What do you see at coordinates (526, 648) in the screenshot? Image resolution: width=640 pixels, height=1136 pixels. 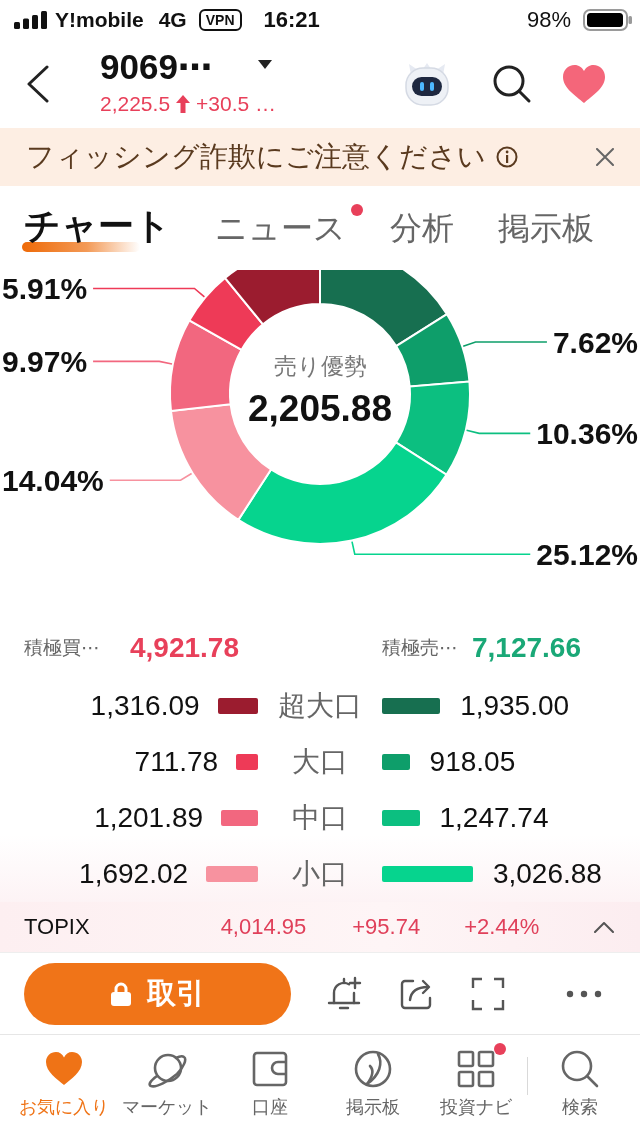 I see `sell-total-value: 7,127.66` at bounding box center [526, 648].